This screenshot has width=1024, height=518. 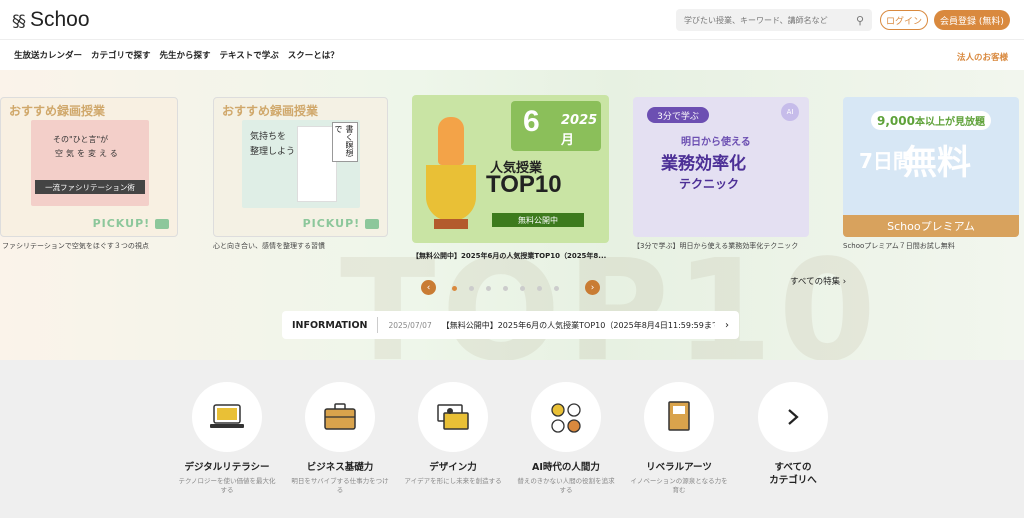 I want to click on all-features-link: すべての特集 ›, so click(x=818, y=281).